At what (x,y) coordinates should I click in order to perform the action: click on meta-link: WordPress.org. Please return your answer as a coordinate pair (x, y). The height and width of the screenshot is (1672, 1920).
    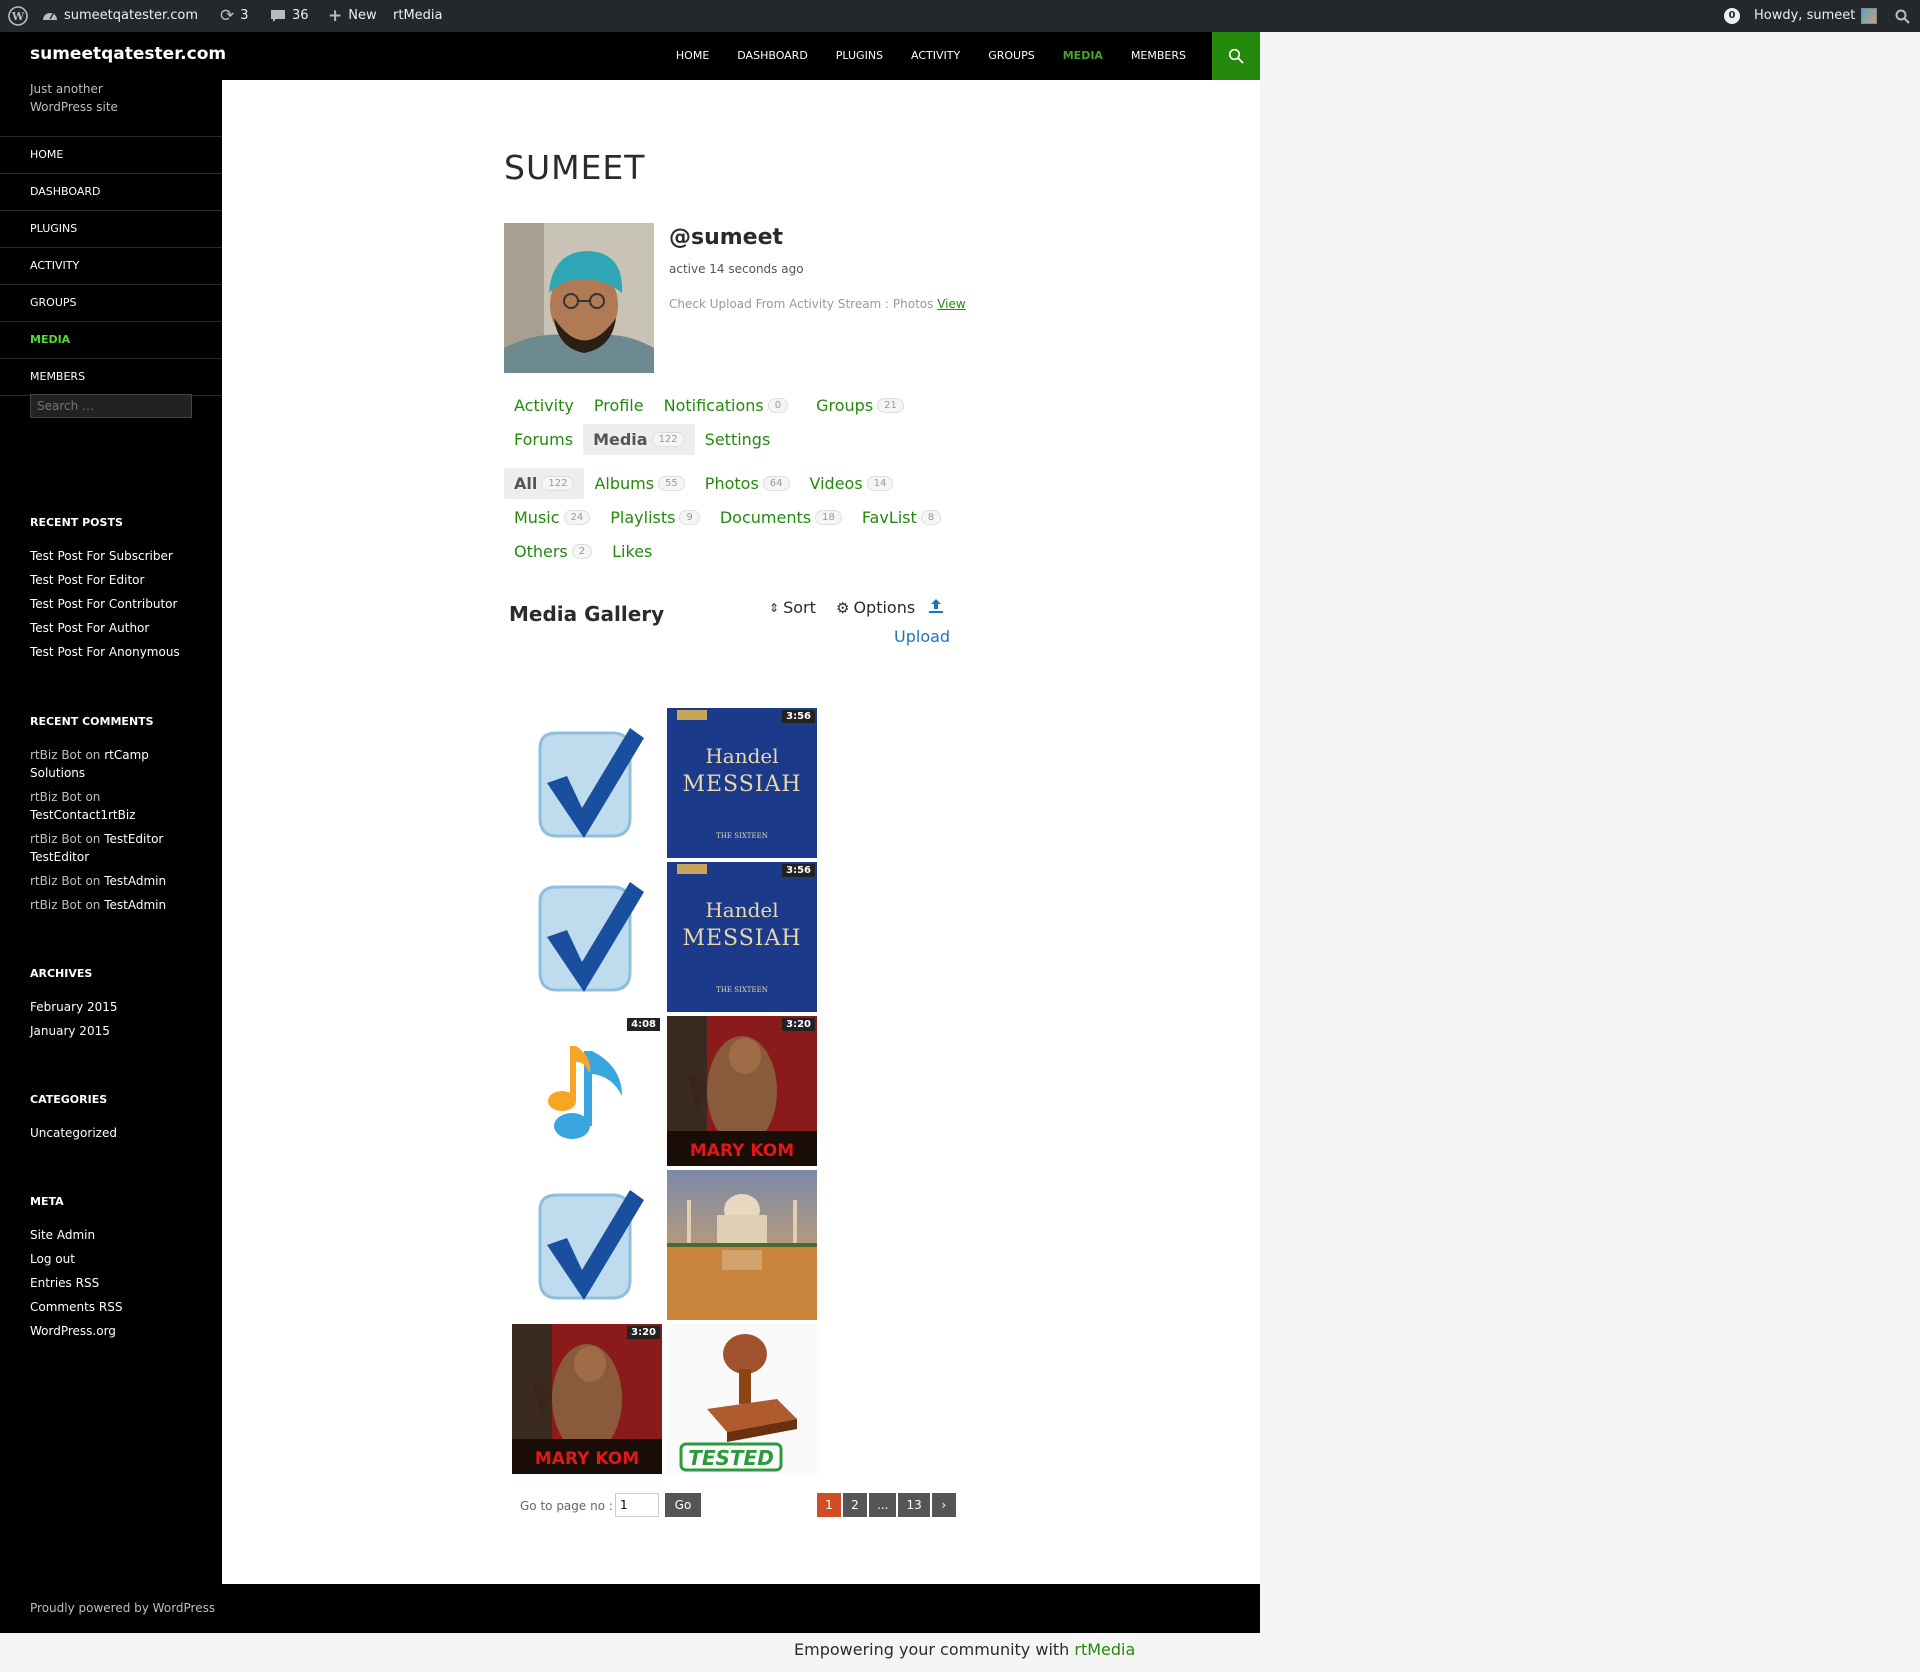
    Looking at the image, I should click on (115, 1331).